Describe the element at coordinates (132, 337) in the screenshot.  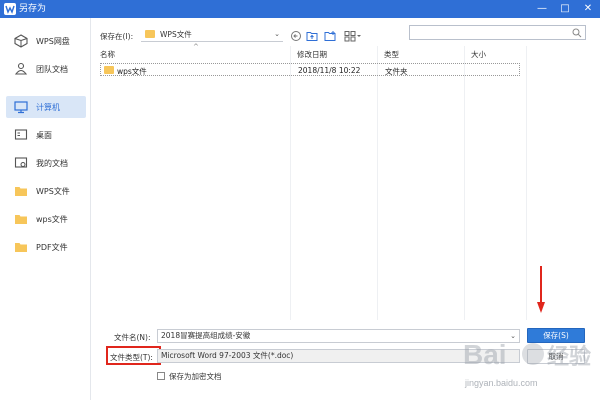
I see `filename-label: 文件名(N):` at that location.